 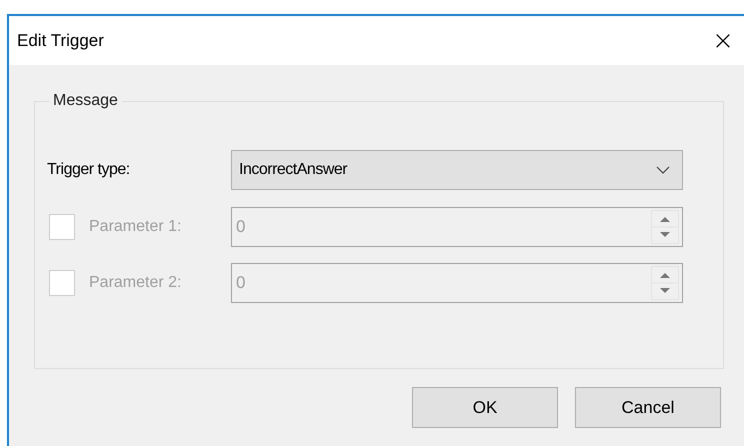 I want to click on window-title: Edit Trigger, so click(x=60, y=41).